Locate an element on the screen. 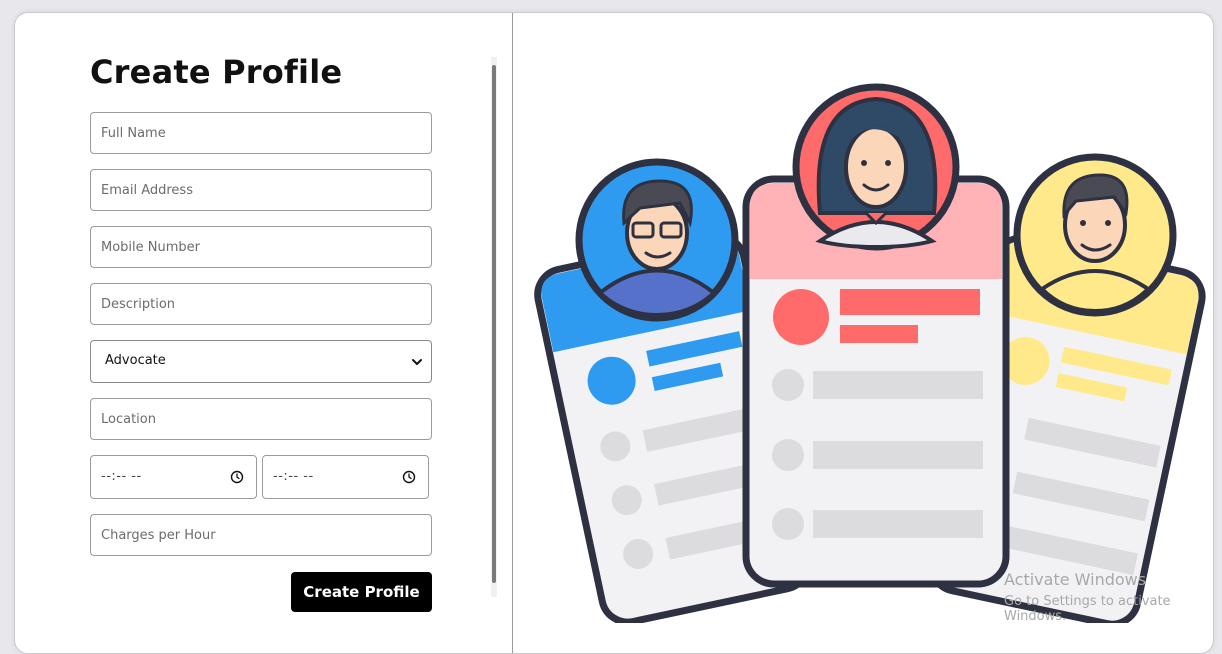 The width and height of the screenshot is (1222, 654). start-time-placeholder: --:-- -- is located at coordinates (121, 476).